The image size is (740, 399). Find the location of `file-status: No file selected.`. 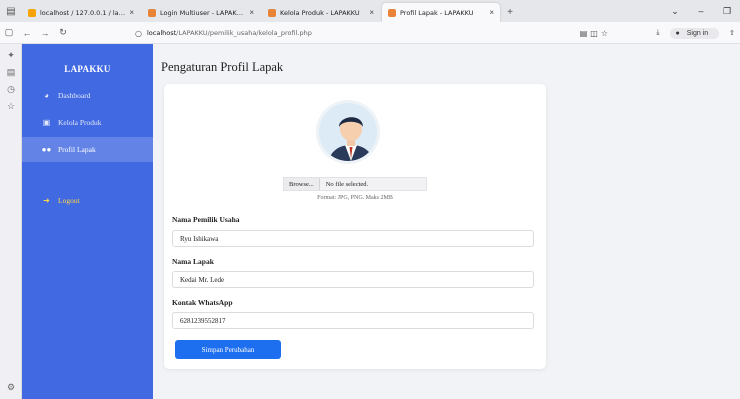

file-status: No file selected. is located at coordinates (347, 184).